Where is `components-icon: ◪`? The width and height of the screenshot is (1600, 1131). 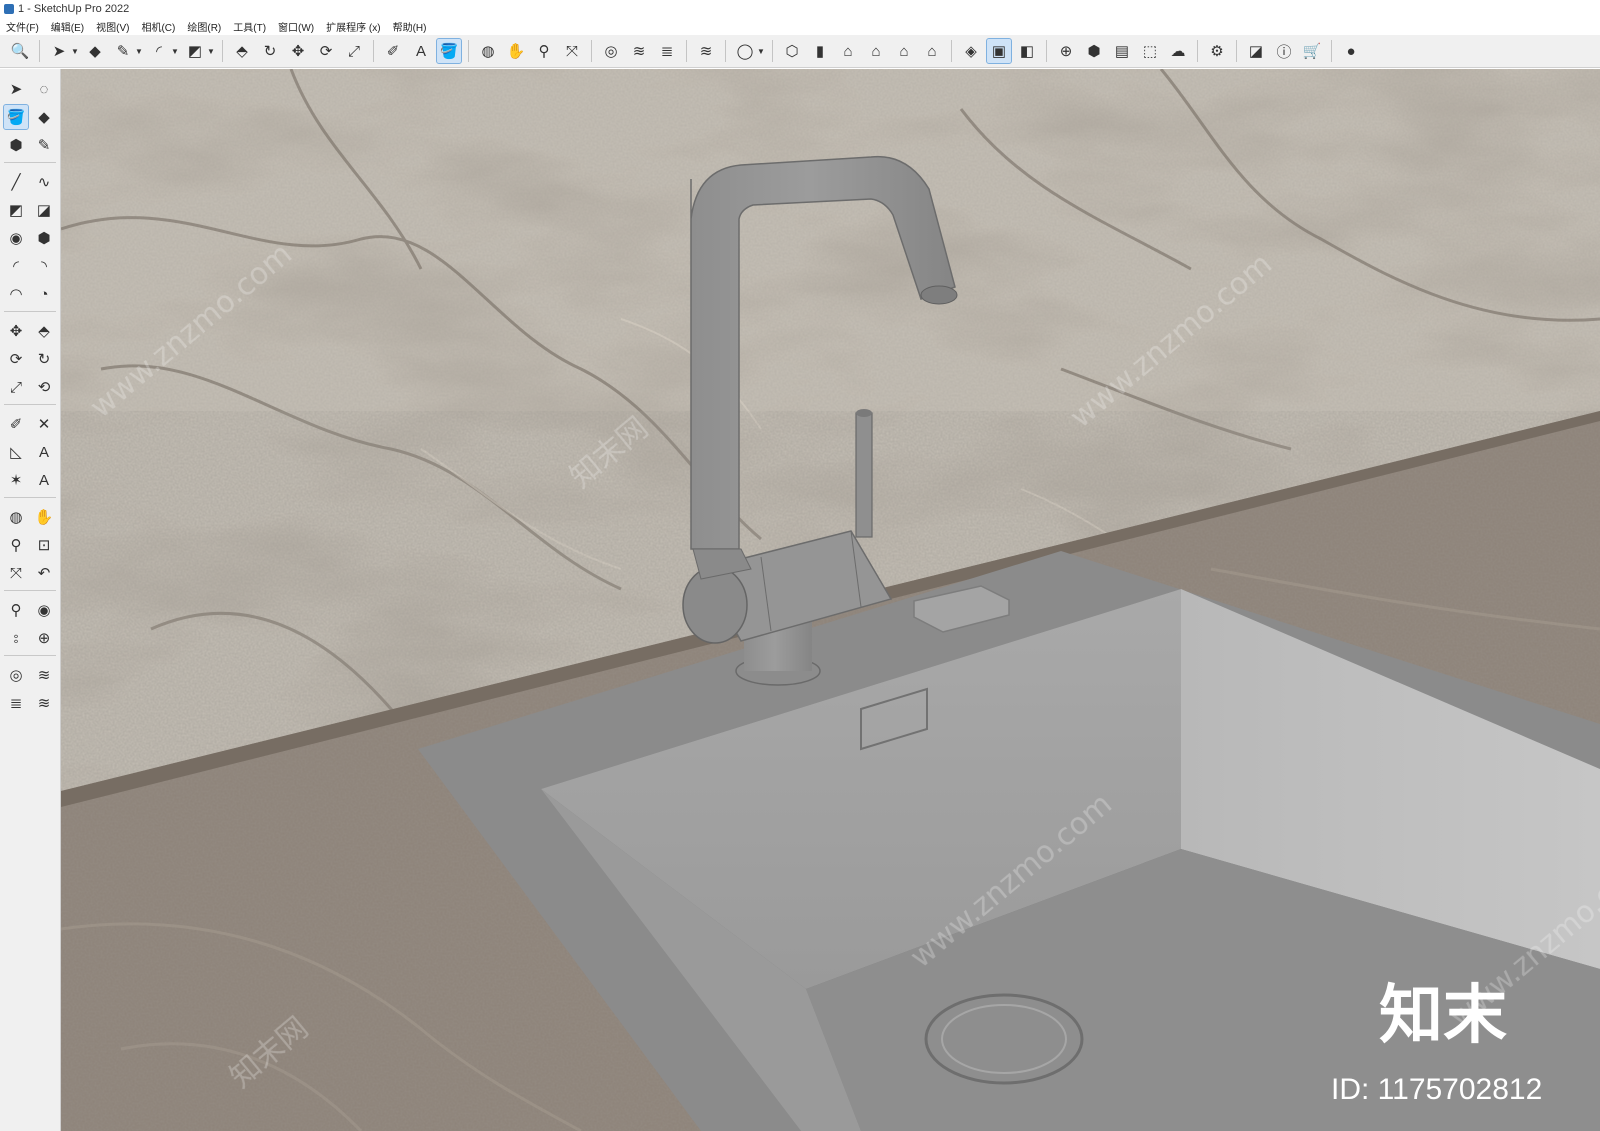
components-icon: ◪ is located at coordinates (1256, 51).